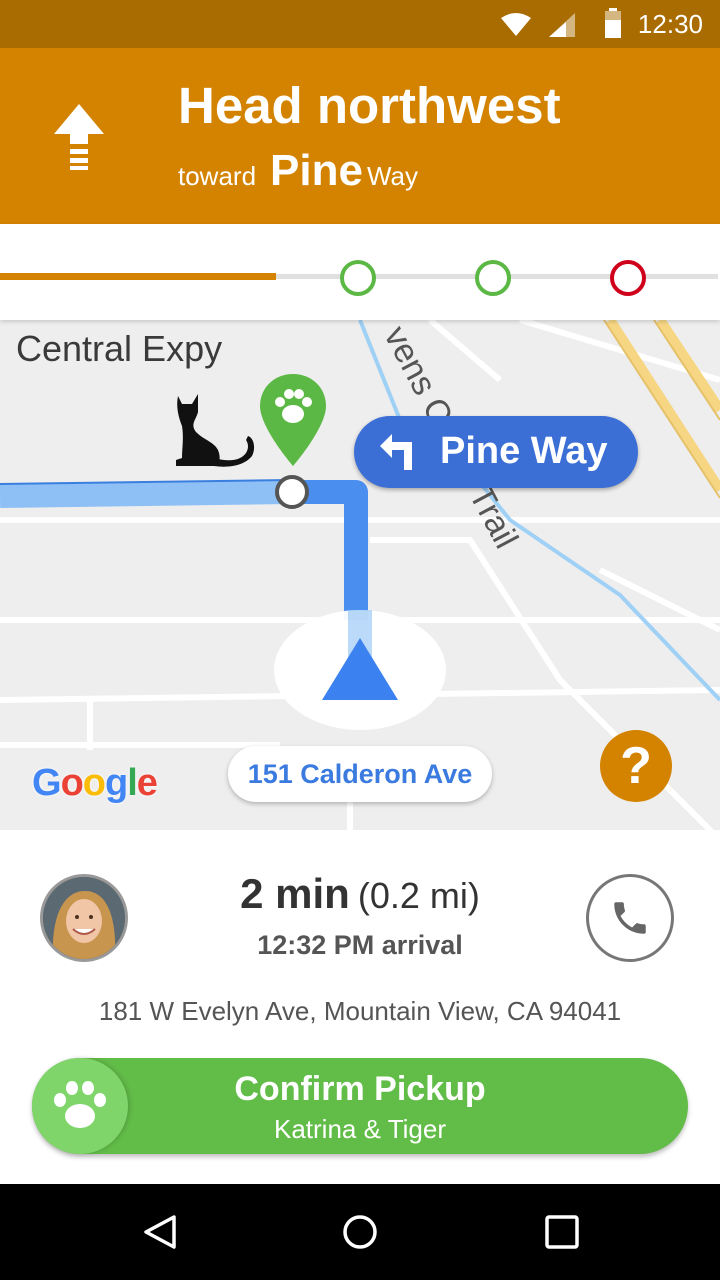 Image resolution: width=720 pixels, height=1280 pixels. Describe the element at coordinates (392, 176) in the screenshot. I see `street-suffix: Way` at that location.